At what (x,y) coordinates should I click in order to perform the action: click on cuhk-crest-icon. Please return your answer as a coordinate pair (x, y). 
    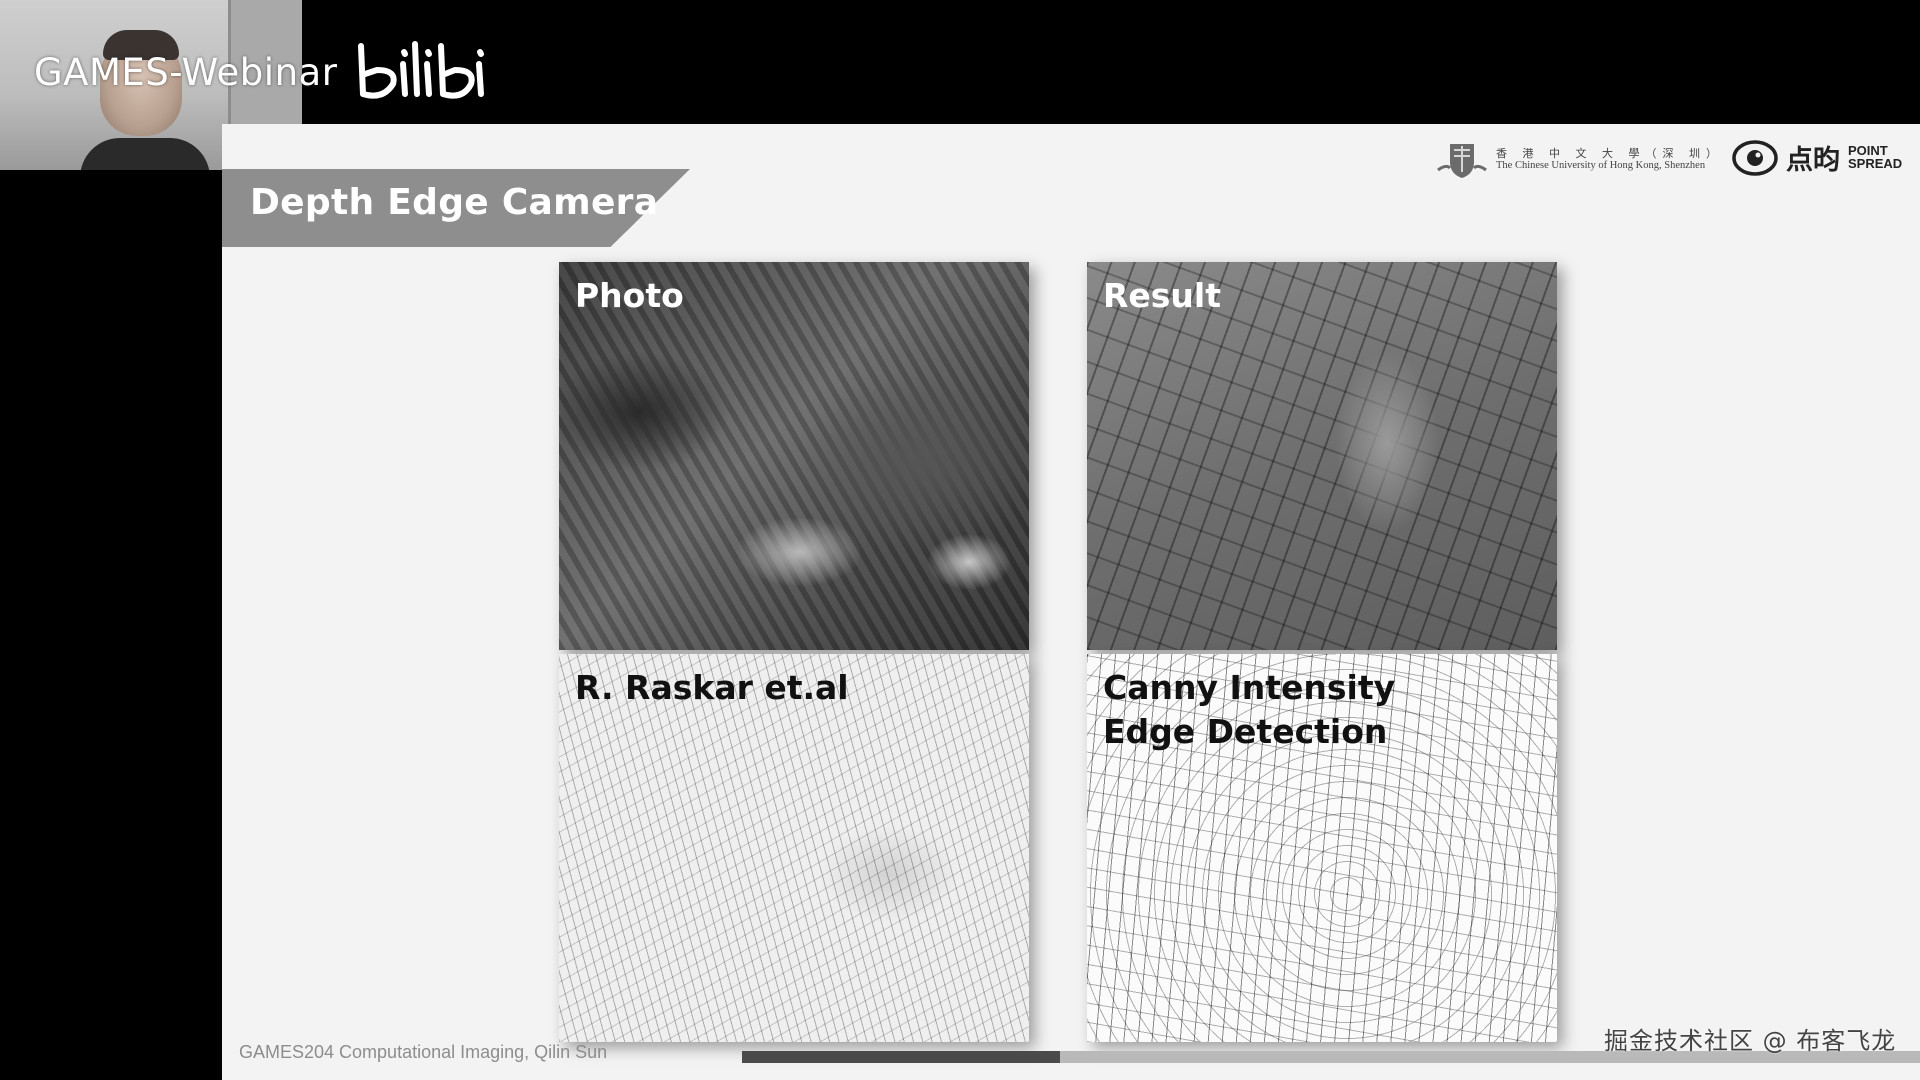
    Looking at the image, I should click on (1462, 161).